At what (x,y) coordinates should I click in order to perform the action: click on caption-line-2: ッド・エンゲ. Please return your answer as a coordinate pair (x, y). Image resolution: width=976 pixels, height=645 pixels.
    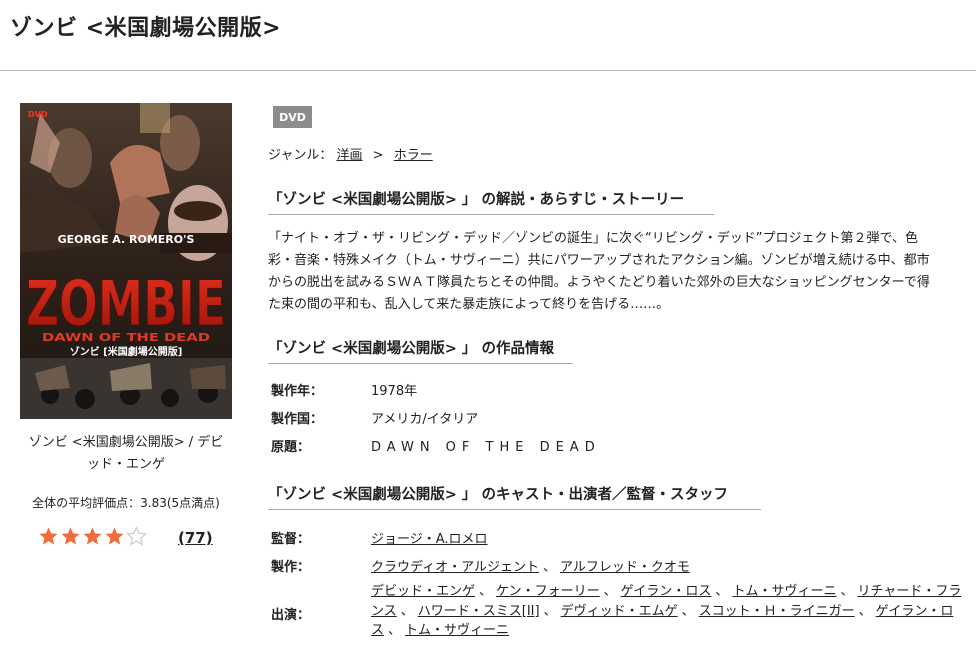
    Looking at the image, I should click on (125, 464).